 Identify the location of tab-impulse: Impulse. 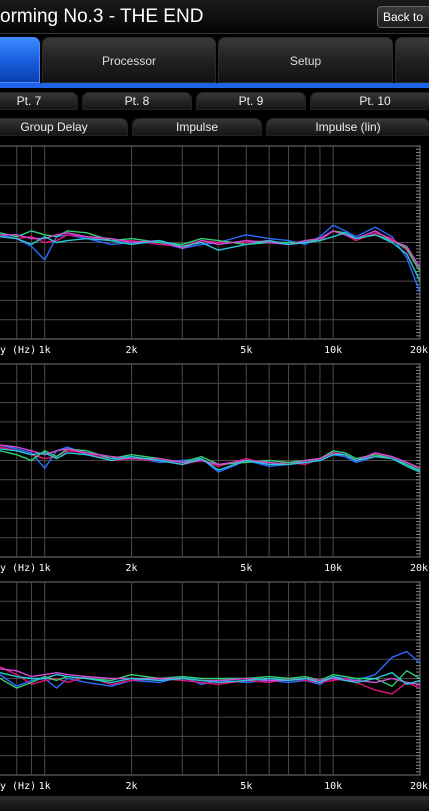
(197, 127).